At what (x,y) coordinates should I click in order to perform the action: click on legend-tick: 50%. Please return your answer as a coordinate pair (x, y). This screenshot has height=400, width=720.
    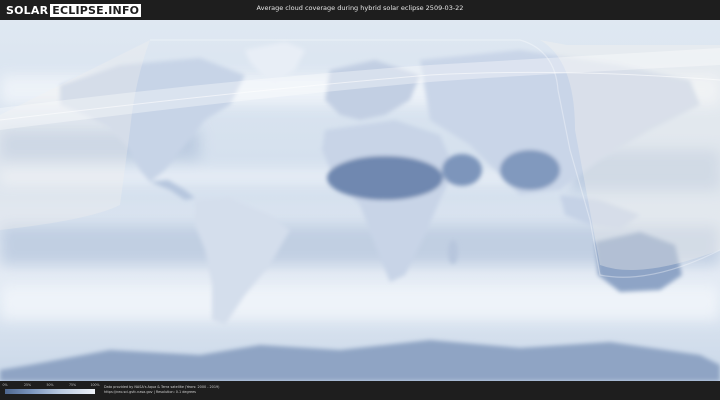
    Looking at the image, I should click on (50, 385).